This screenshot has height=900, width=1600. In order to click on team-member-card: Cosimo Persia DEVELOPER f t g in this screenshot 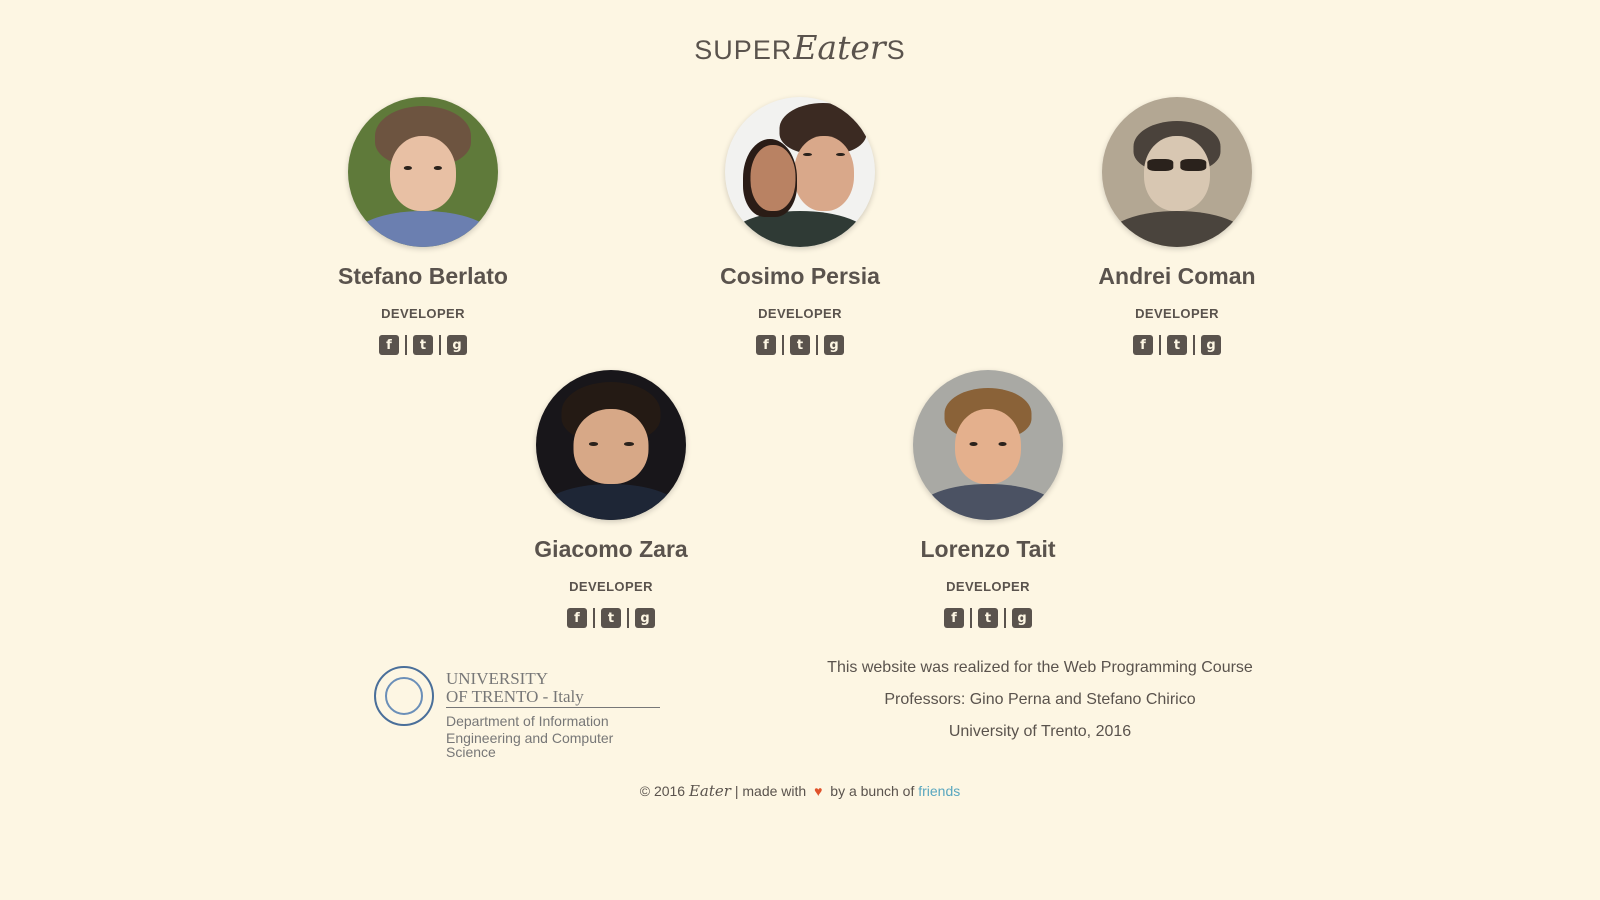, I will do `click(800, 226)`.